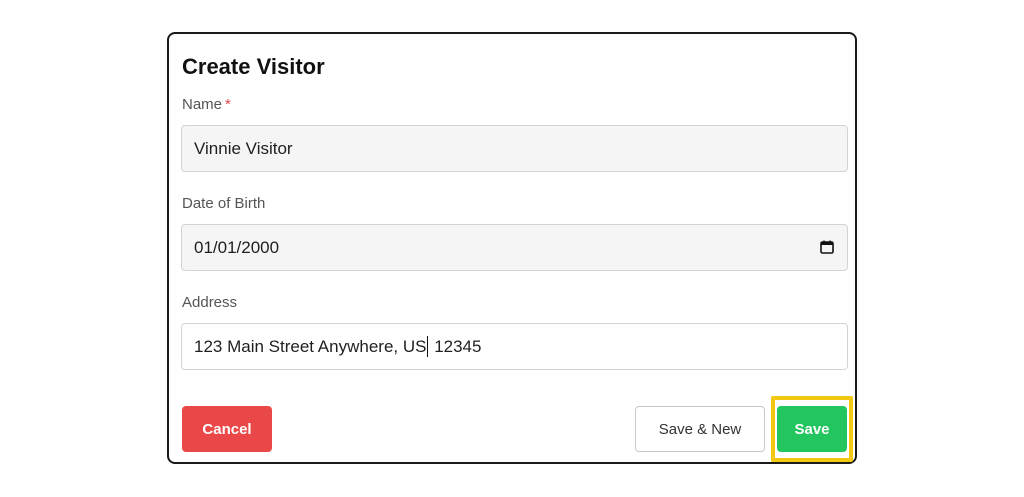  I want to click on dialog-title: Create Visitor, so click(253, 66).